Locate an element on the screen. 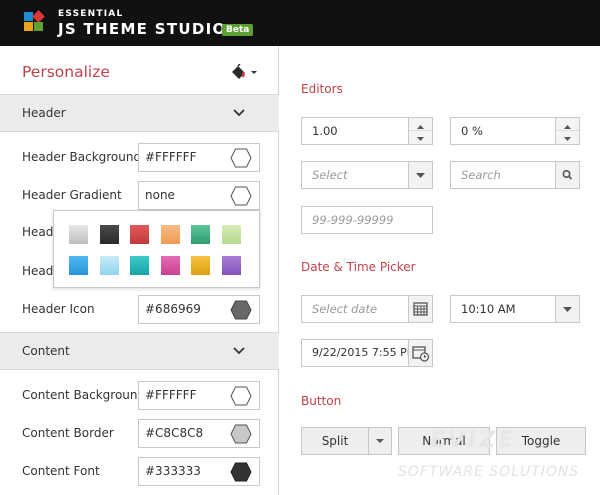  header-section-label: Header is located at coordinates (44, 113).